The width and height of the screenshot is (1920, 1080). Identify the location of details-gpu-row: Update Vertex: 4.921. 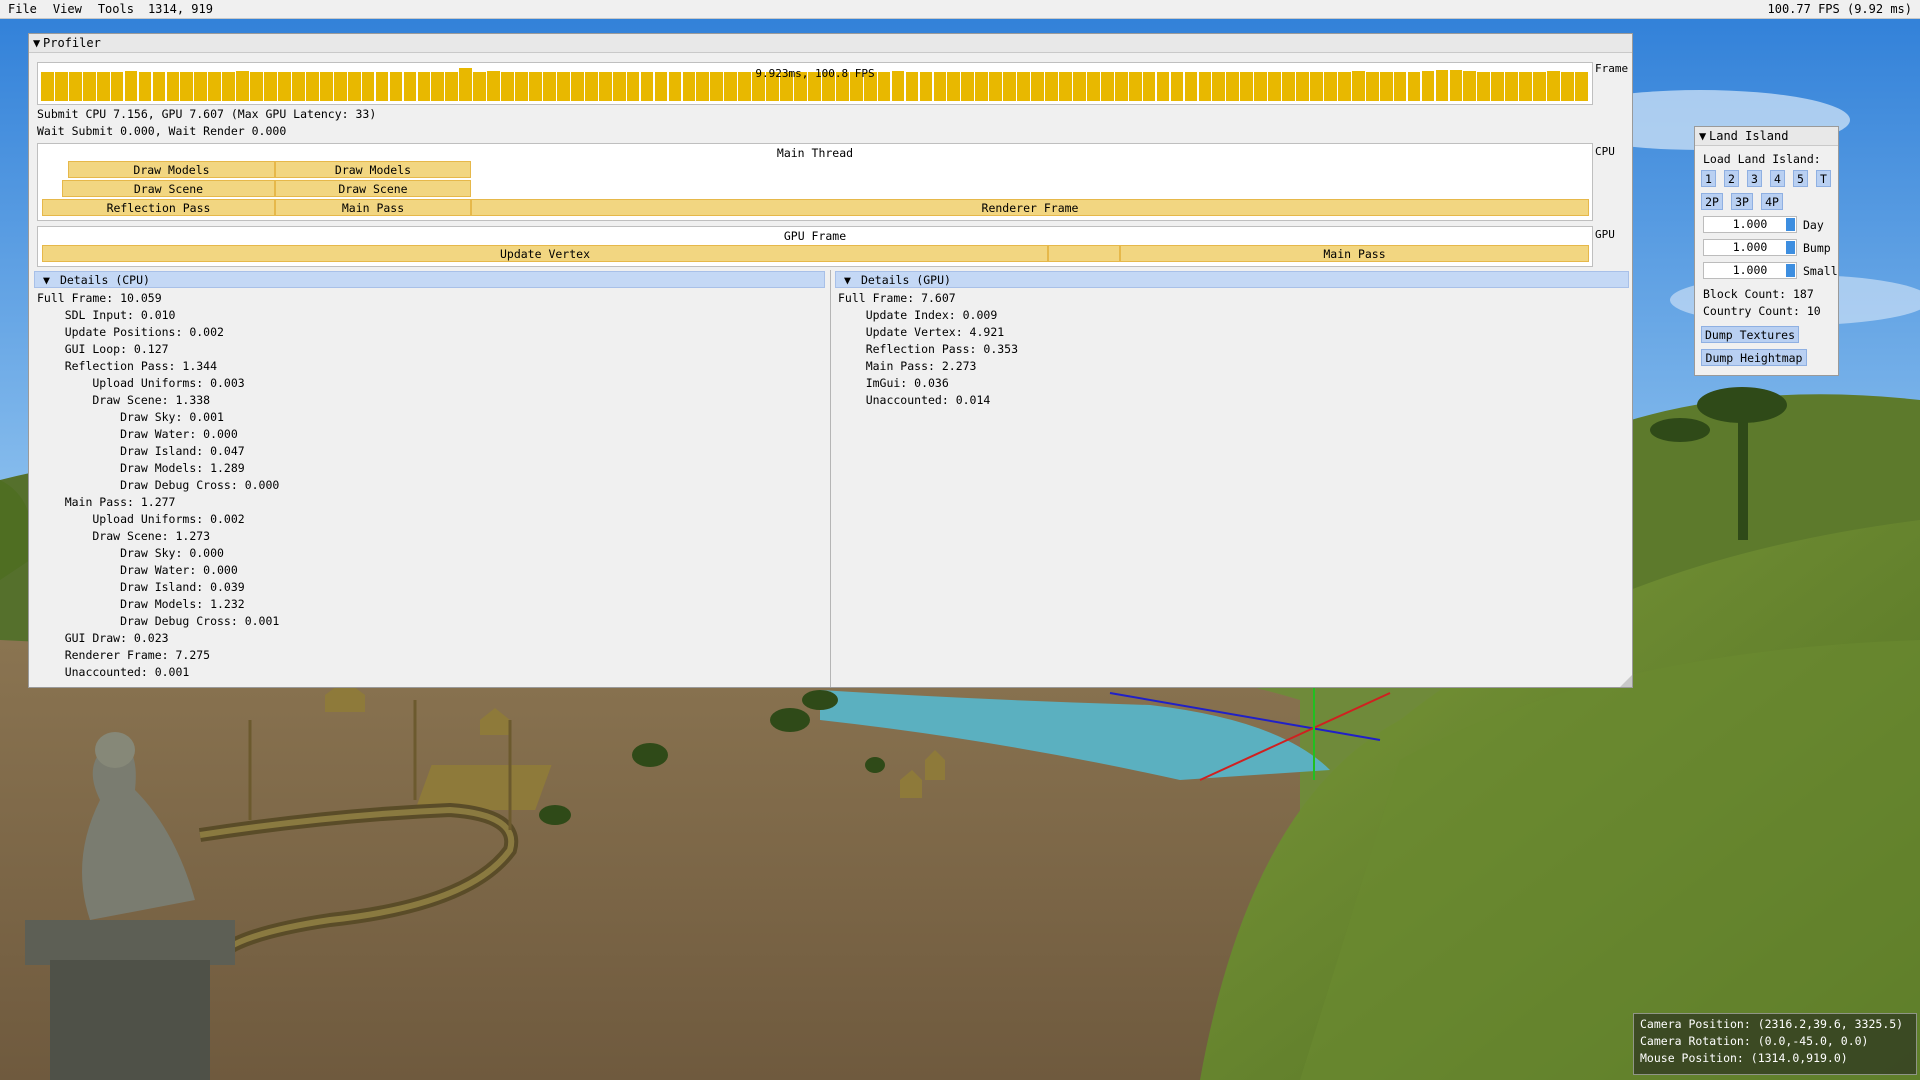
(921, 332).